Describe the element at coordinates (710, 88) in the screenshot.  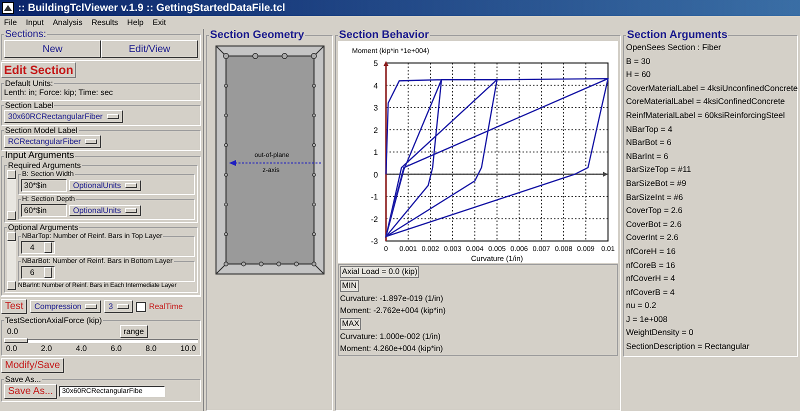
I see `argument-text: CoverMaterialLabel = 4ksiUnconfinedConcrete` at that location.